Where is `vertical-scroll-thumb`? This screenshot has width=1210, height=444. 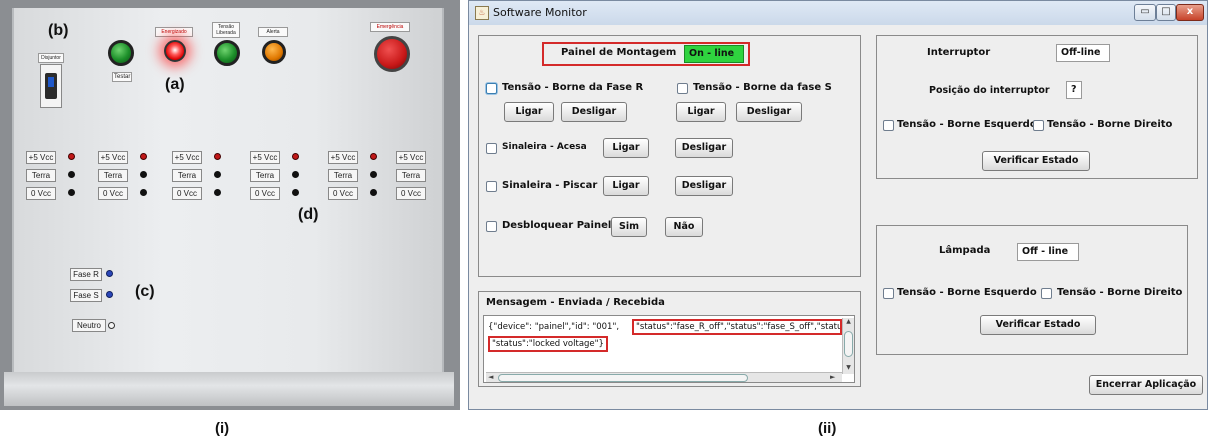
vertical-scroll-thumb is located at coordinates (848, 344).